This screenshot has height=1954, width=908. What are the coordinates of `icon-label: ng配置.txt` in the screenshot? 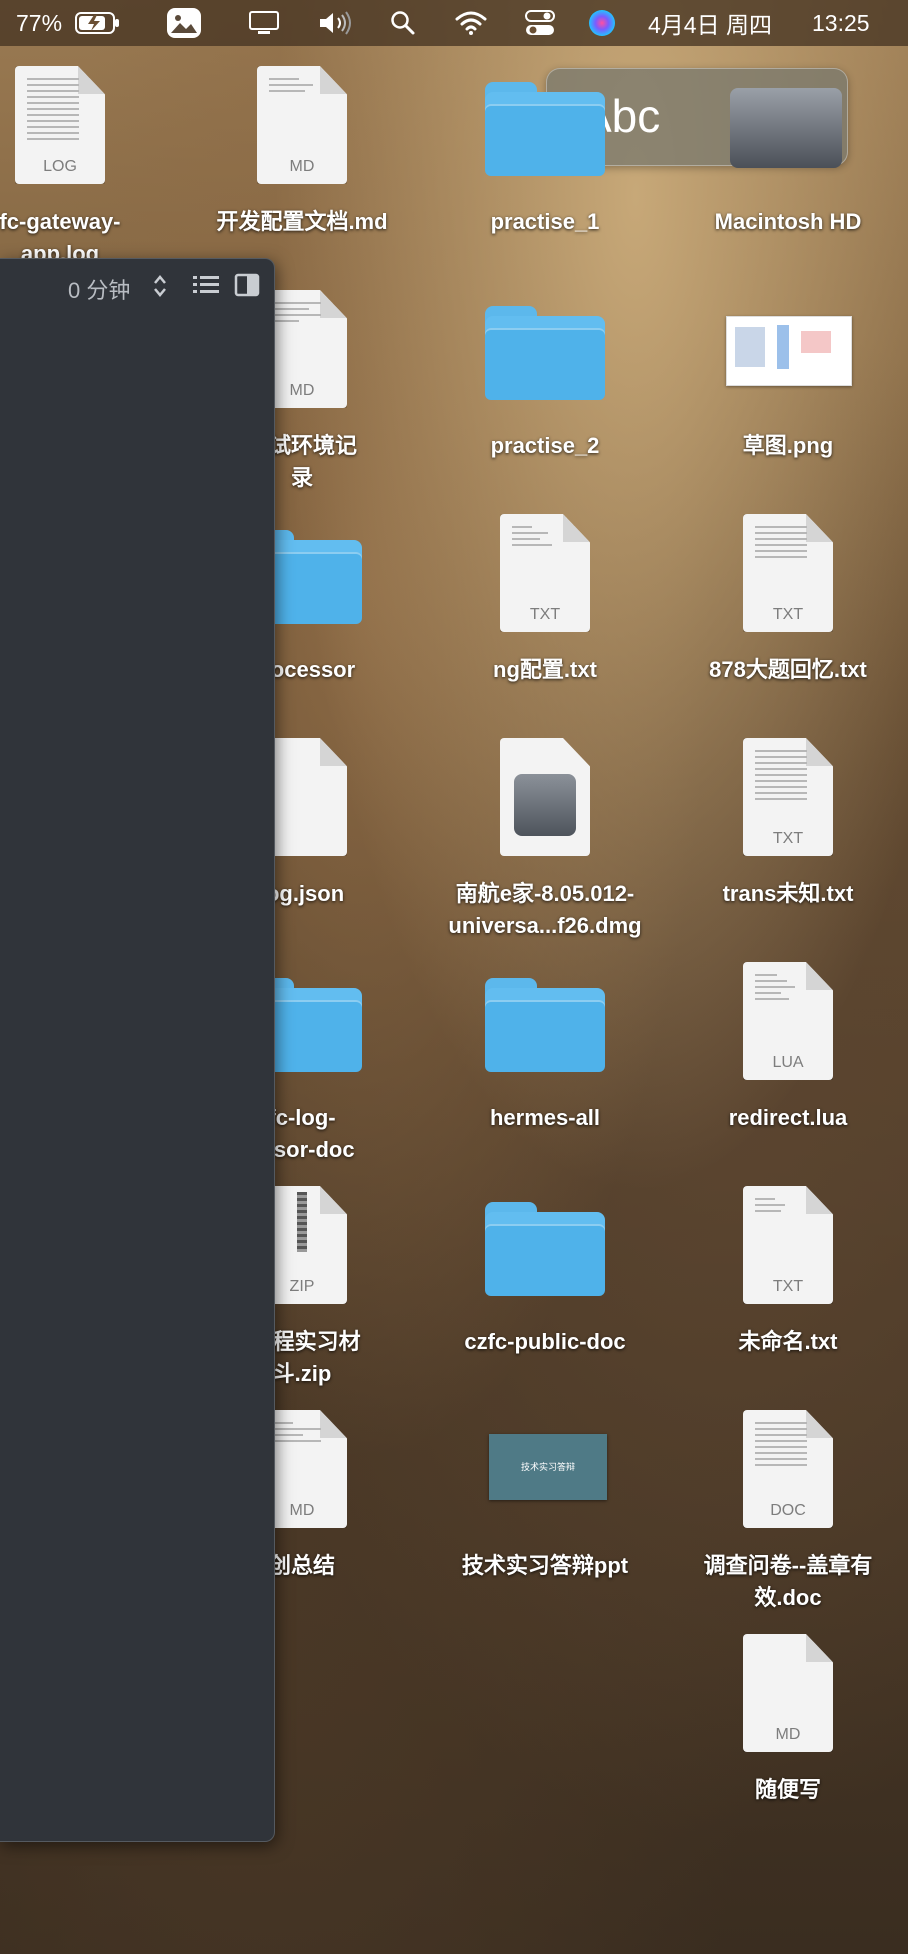 It's located at (545, 669).